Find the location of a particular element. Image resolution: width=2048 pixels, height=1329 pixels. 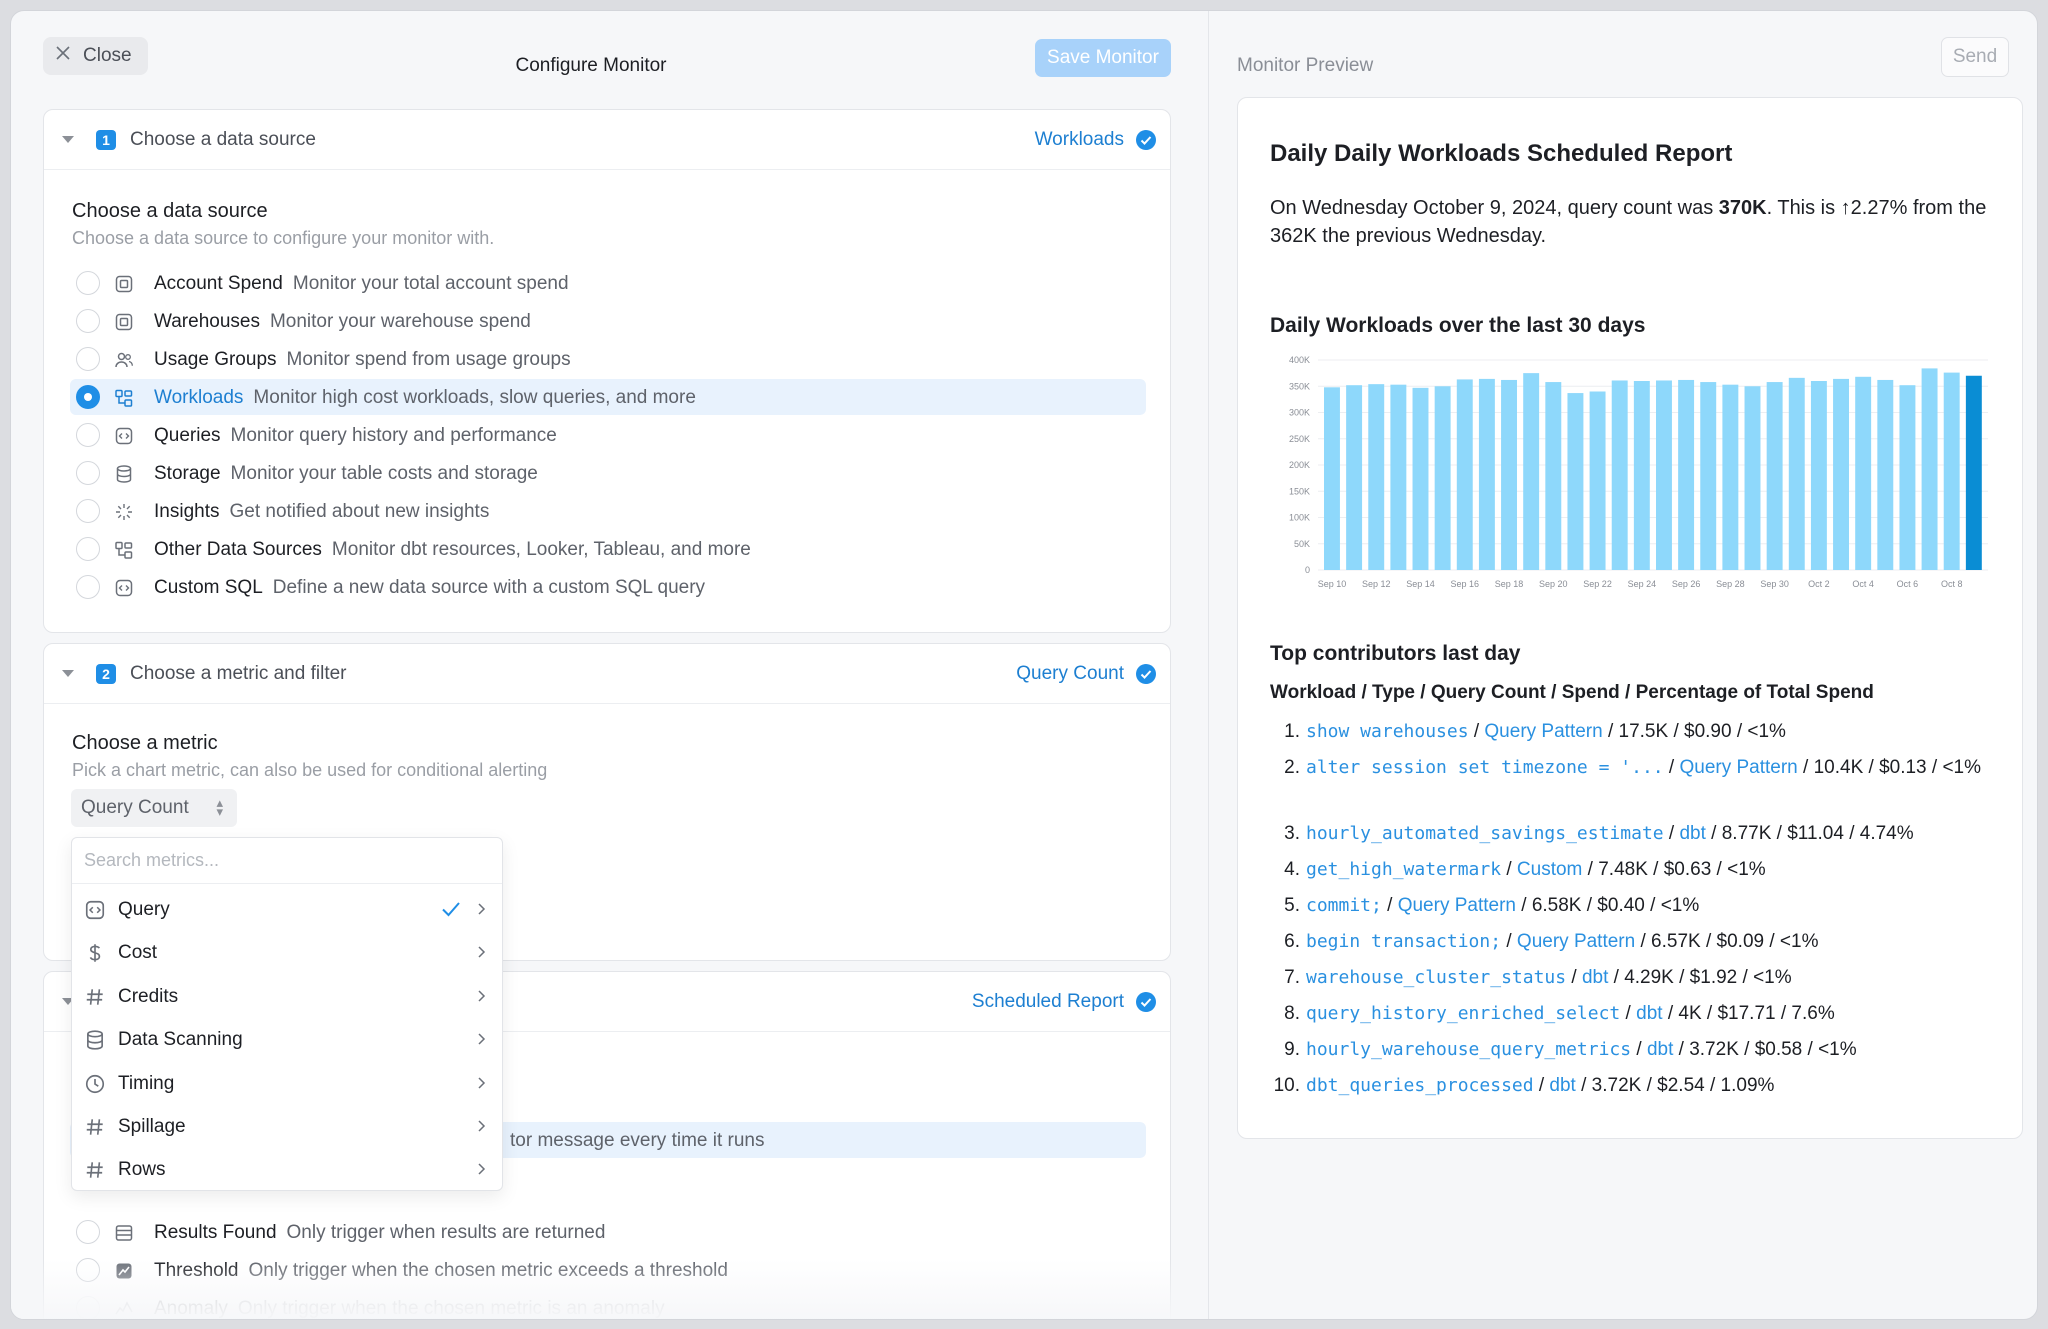

contributor-rank: 8. is located at coordinates (1292, 1013).